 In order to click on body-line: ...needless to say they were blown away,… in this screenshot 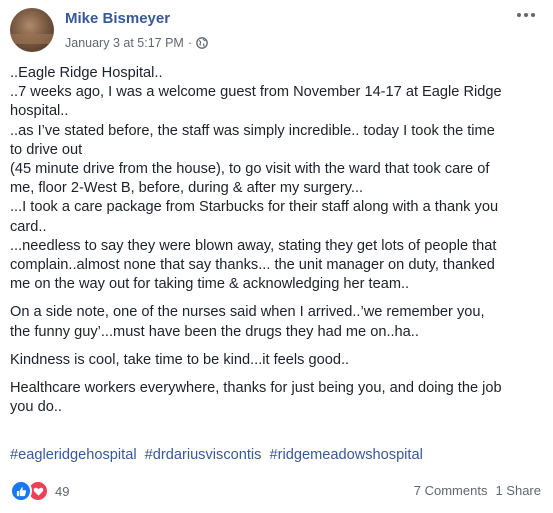, I will do `click(253, 245)`.